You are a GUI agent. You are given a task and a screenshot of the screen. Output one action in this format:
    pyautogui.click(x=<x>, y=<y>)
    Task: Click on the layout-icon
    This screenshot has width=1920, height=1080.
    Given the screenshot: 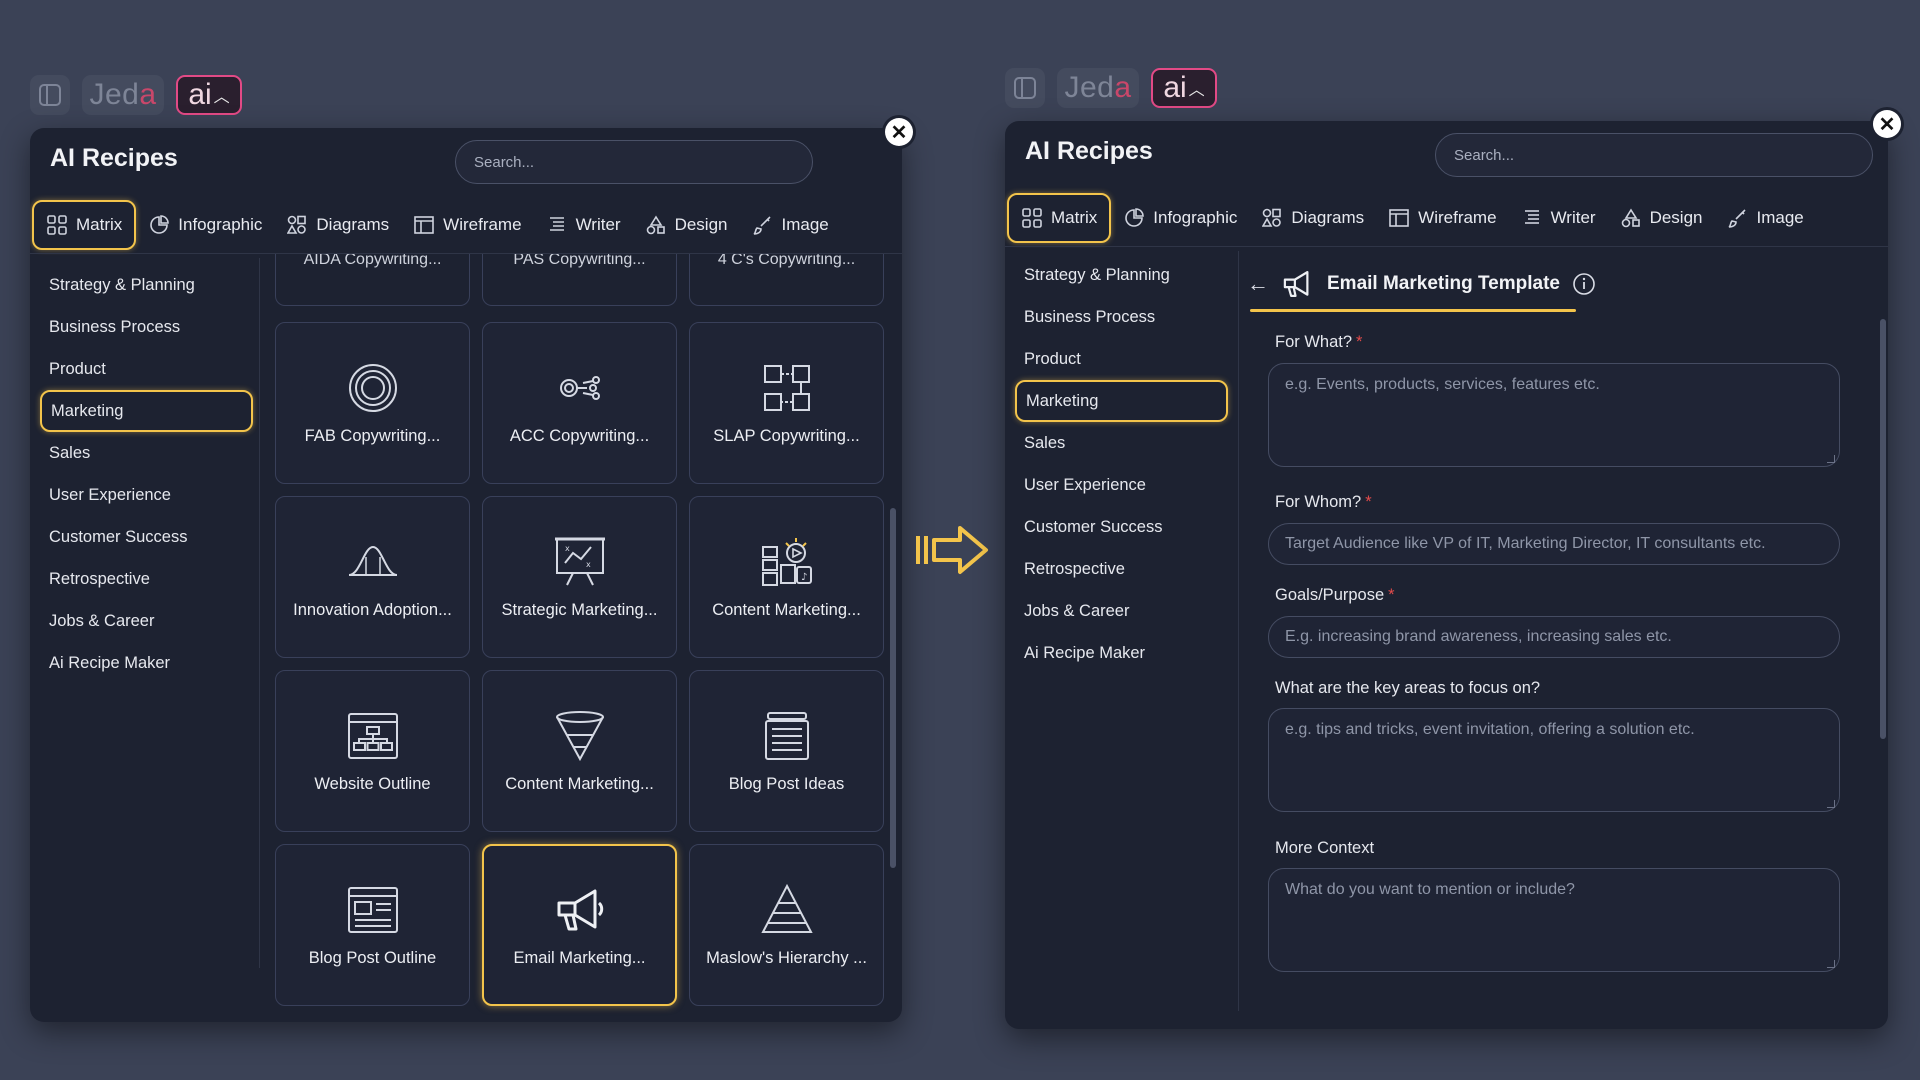 What is the action you would take?
    pyautogui.click(x=1399, y=218)
    